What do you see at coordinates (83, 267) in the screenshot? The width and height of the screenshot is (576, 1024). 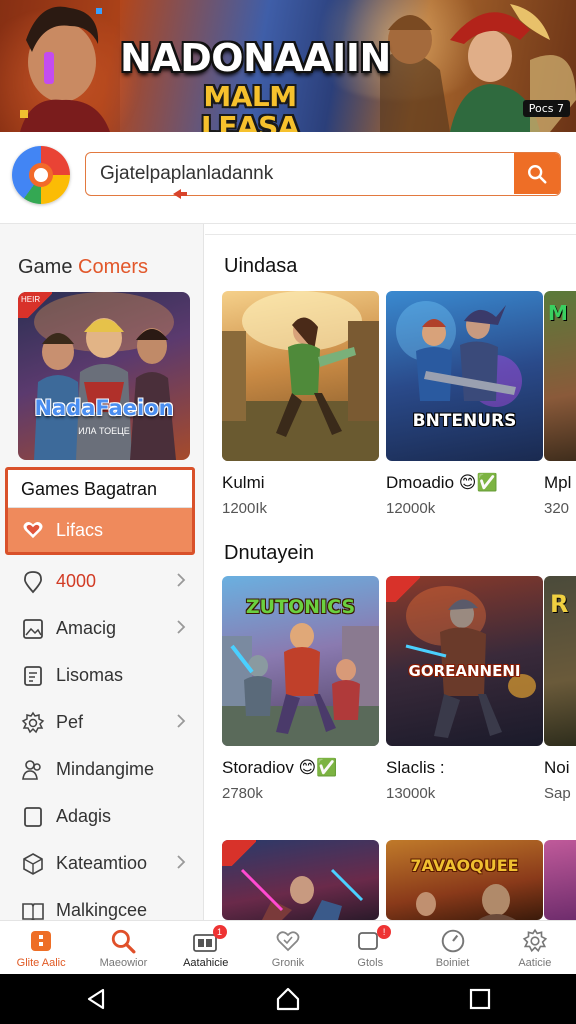 I see `sidebar-title: Game Comers` at bounding box center [83, 267].